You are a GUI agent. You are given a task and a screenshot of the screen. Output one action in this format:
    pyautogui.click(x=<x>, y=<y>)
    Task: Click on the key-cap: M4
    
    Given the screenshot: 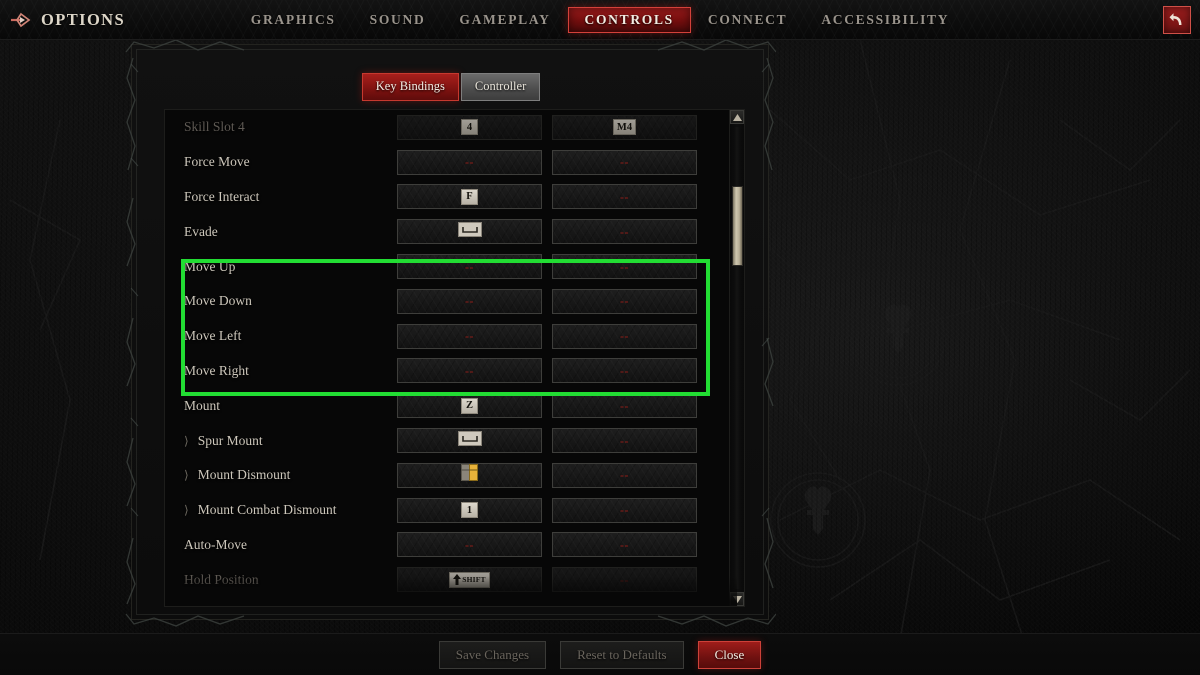 What is the action you would take?
    pyautogui.click(x=624, y=127)
    